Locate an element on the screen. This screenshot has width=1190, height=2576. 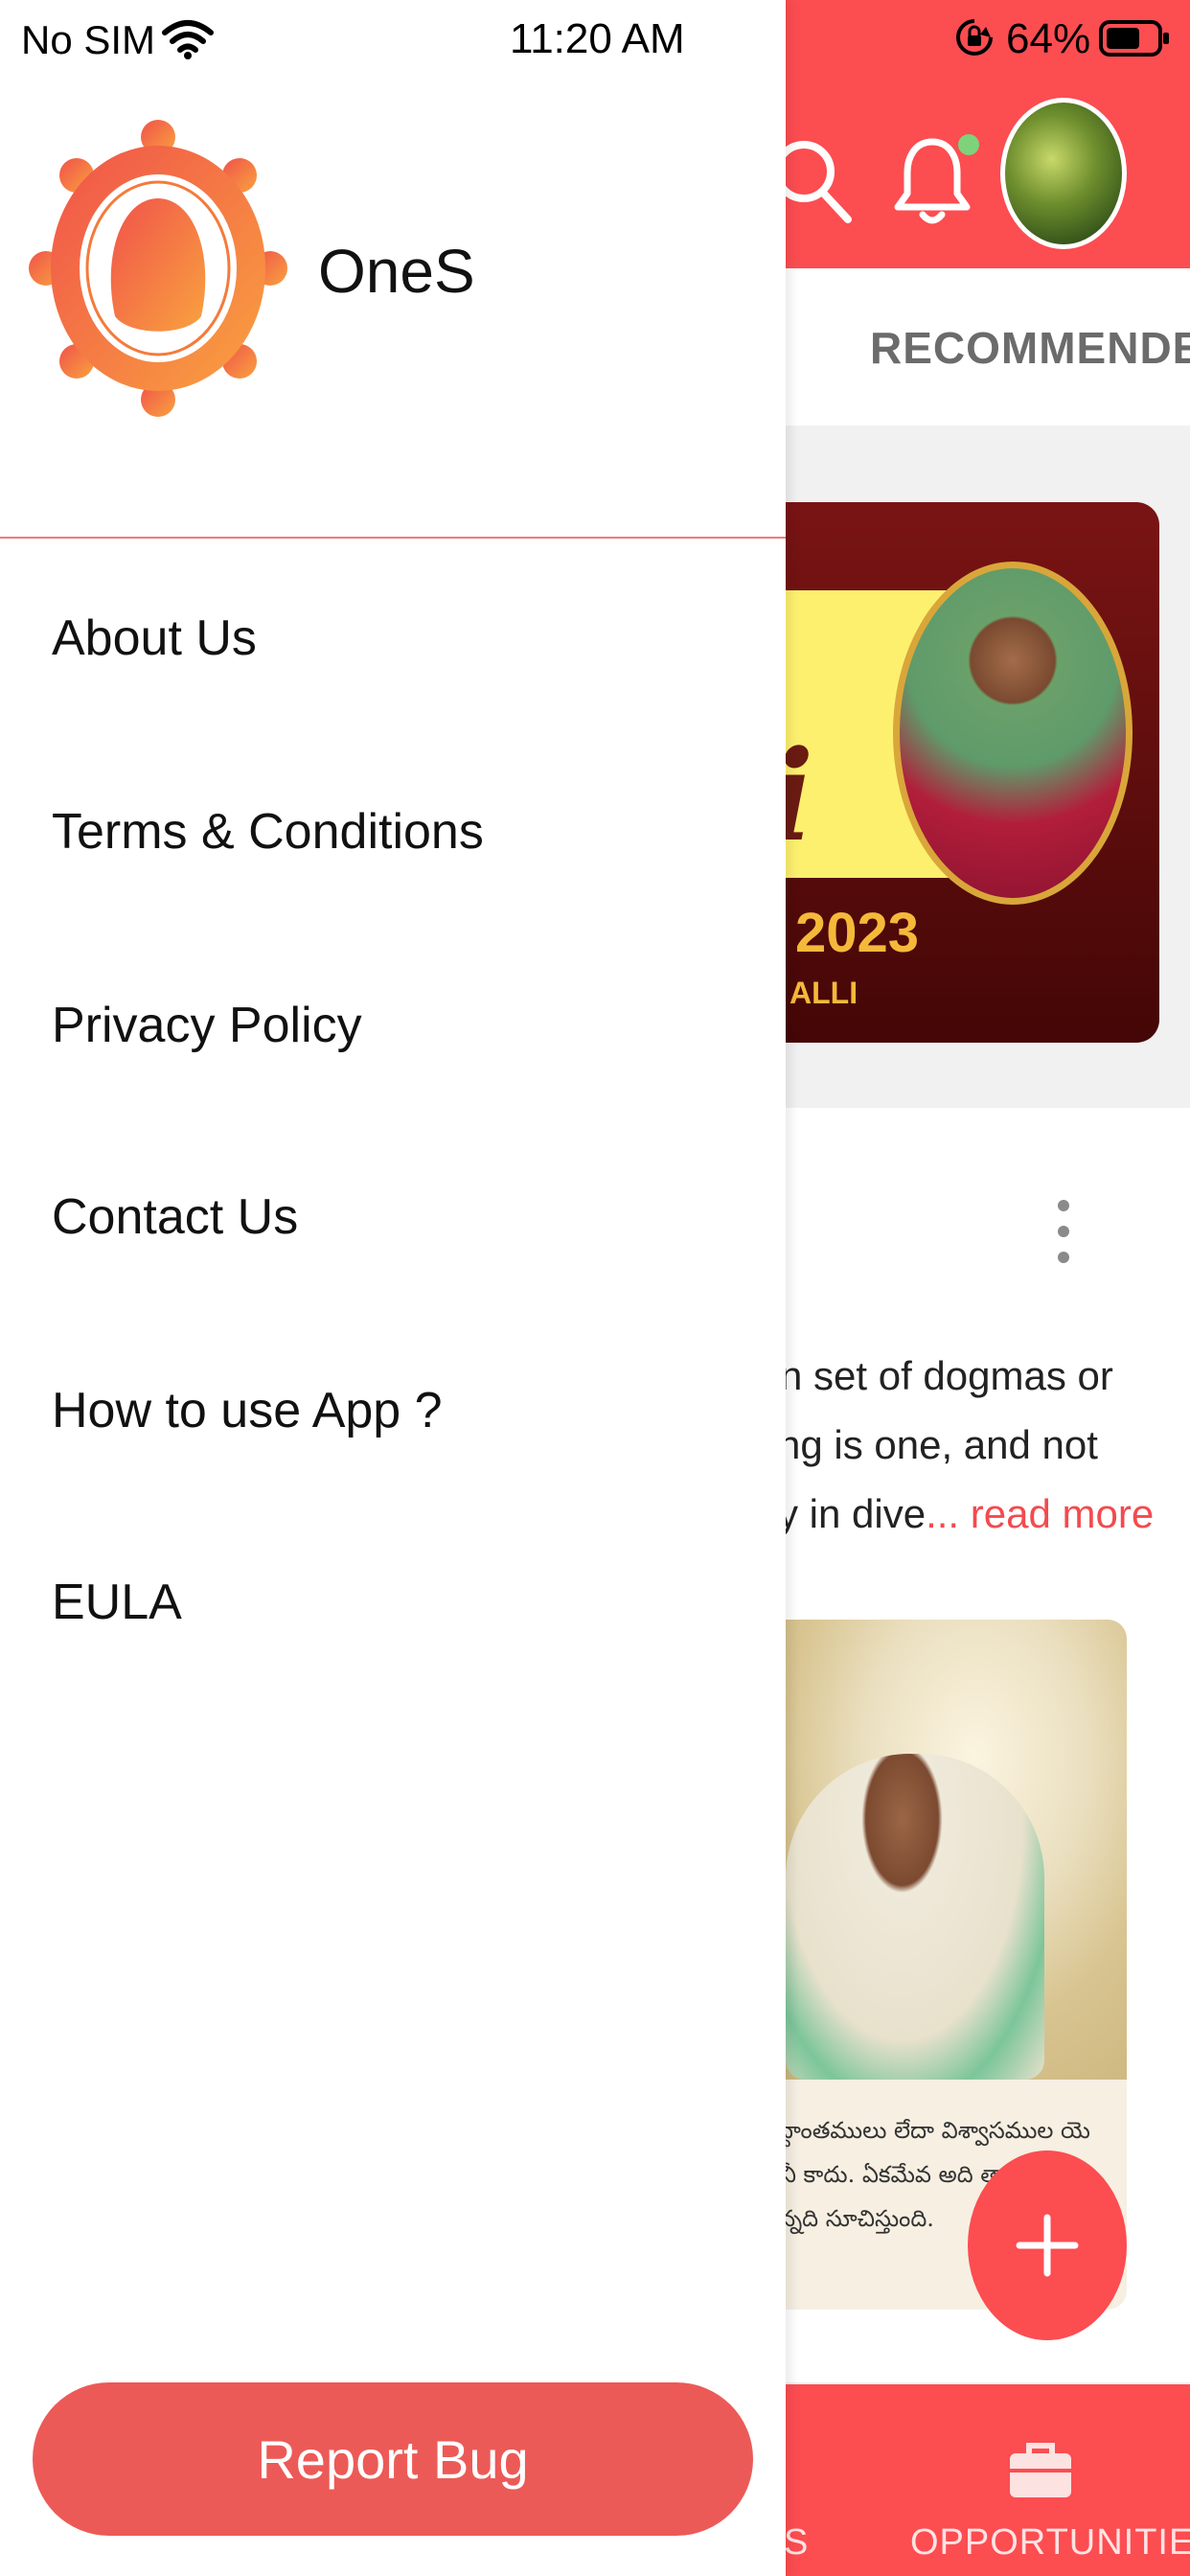
banner-year: 2023 is located at coordinates (858, 933).